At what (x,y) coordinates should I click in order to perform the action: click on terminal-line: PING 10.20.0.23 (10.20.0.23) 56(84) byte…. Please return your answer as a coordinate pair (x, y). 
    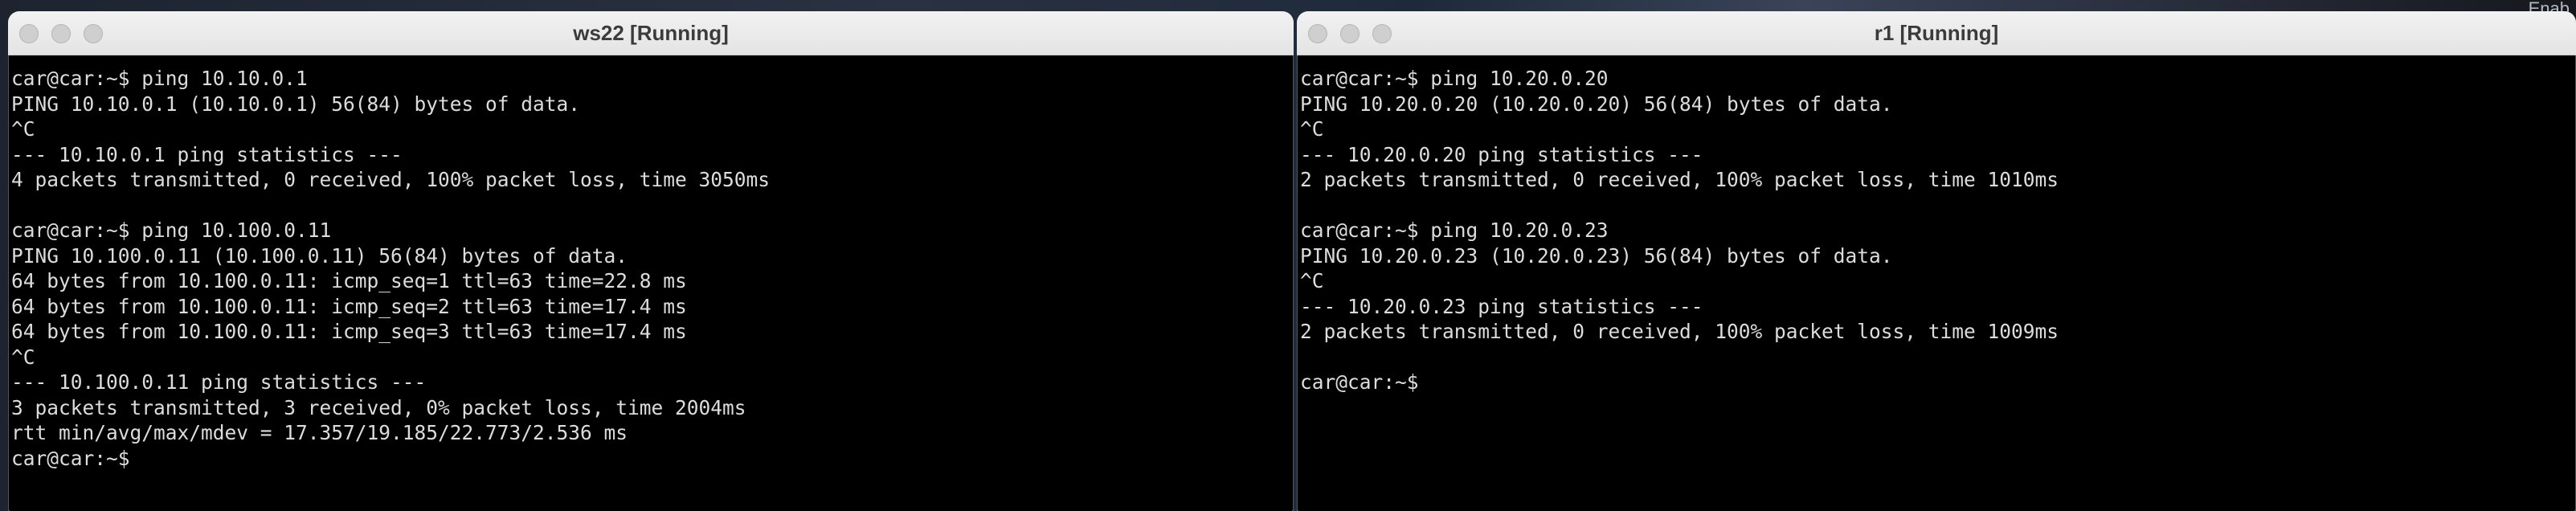
    Looking at the image, I should click on (1596, 255).